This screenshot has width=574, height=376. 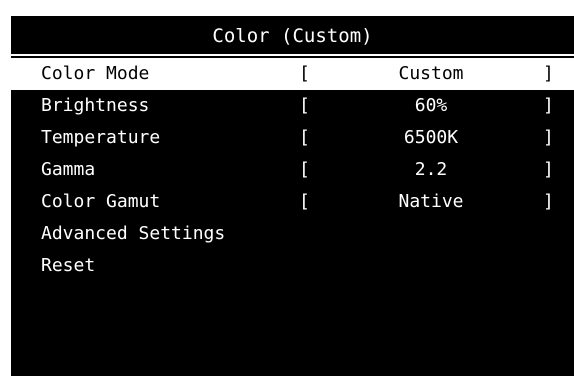 What do you see at coordinates (101, 137) in the screenshot?
I see `menu-item-label: Temperature` at bounding box center [101, 137].